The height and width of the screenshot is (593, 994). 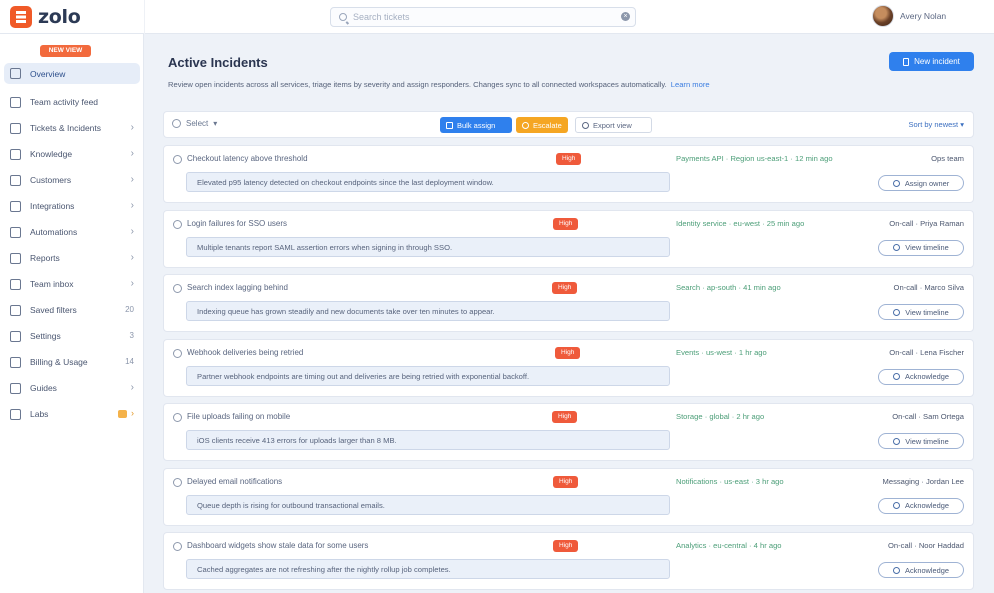 I want to click on sidebar-item: Overview, so click(x=72, y=73).